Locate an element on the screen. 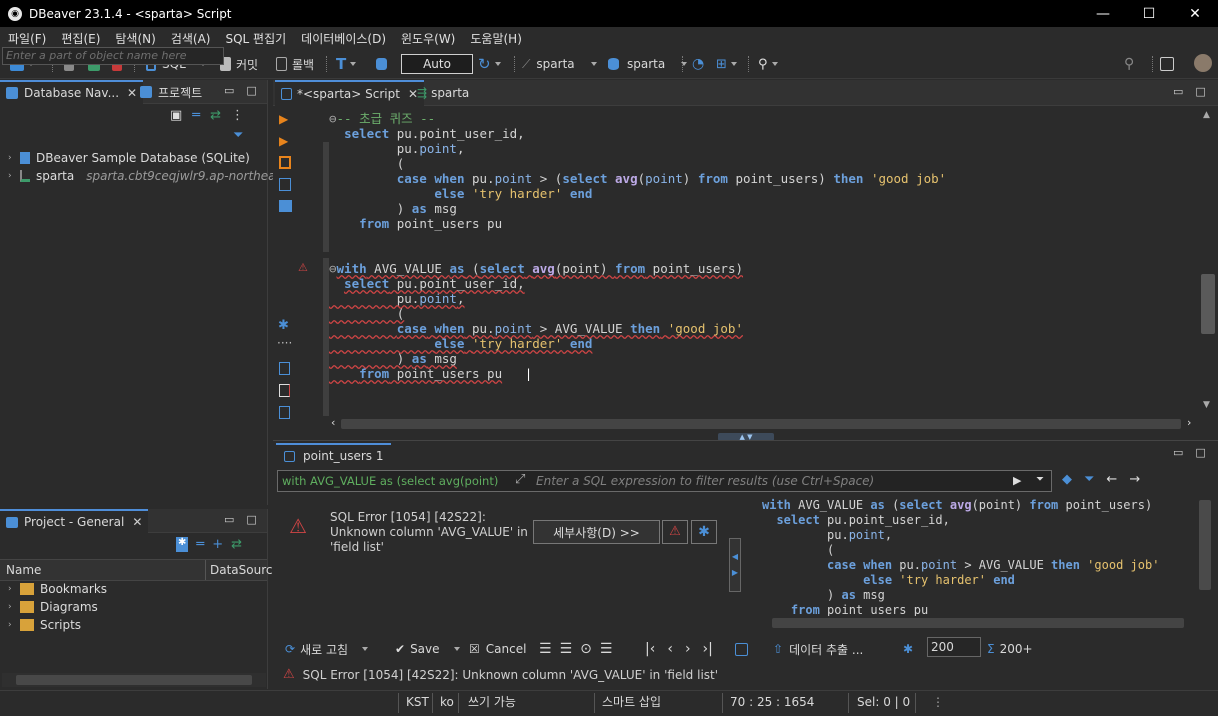  tab-project-general: Project - General ✕ is located at coordinates (74, 521).